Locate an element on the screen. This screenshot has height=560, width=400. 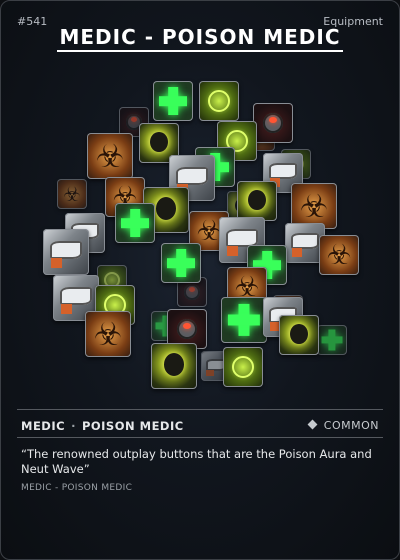
rarity-label: COMMON is located at coordinates (351, 425).